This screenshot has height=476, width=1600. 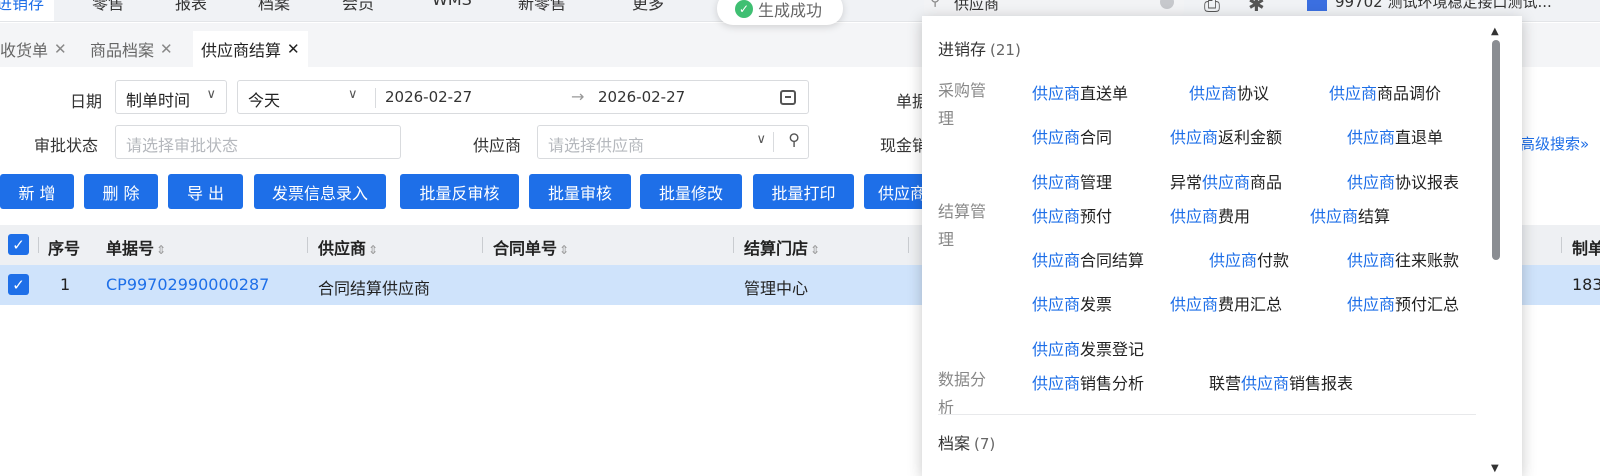 What do you see at coordinates (803, 191) in the screenshot?
I see `batch-print-button: 批量打印` at bounding box center [803, 191].